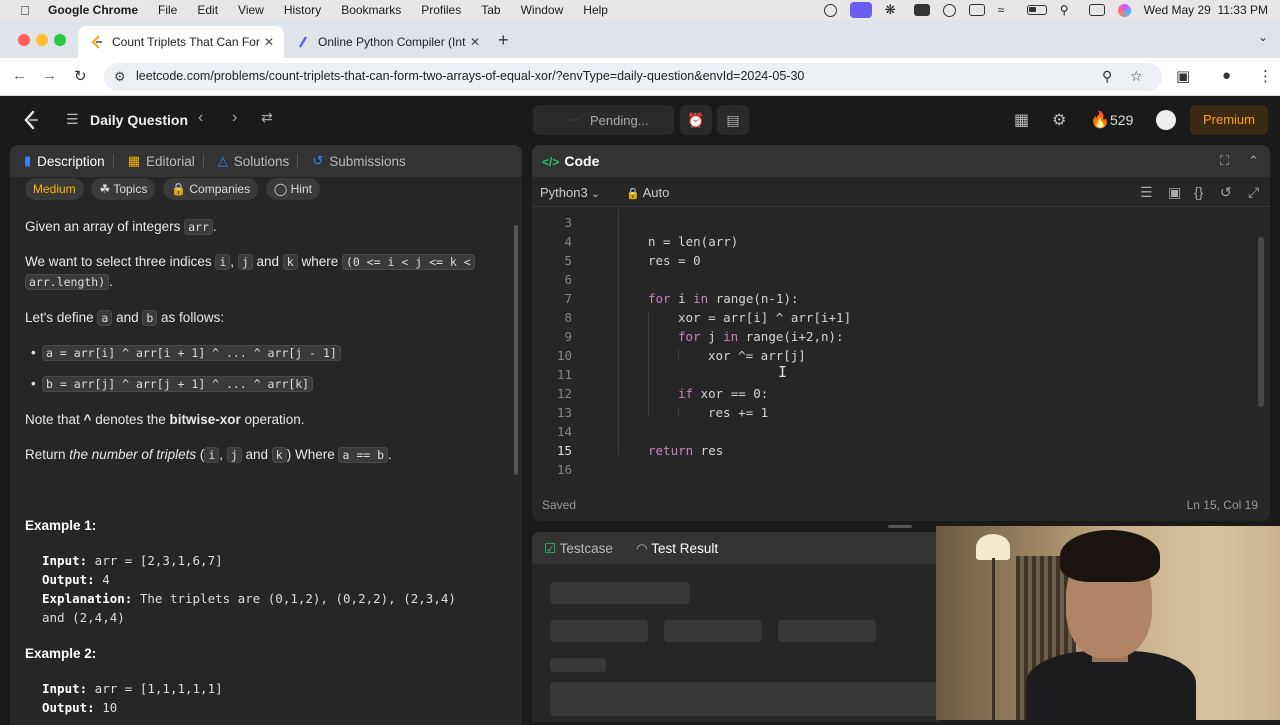 This screenshot has height=725, width=1280. What do you see at coordinates (298, 161) in the screenshot?
I see `divider` at bounding box center [298, 161].